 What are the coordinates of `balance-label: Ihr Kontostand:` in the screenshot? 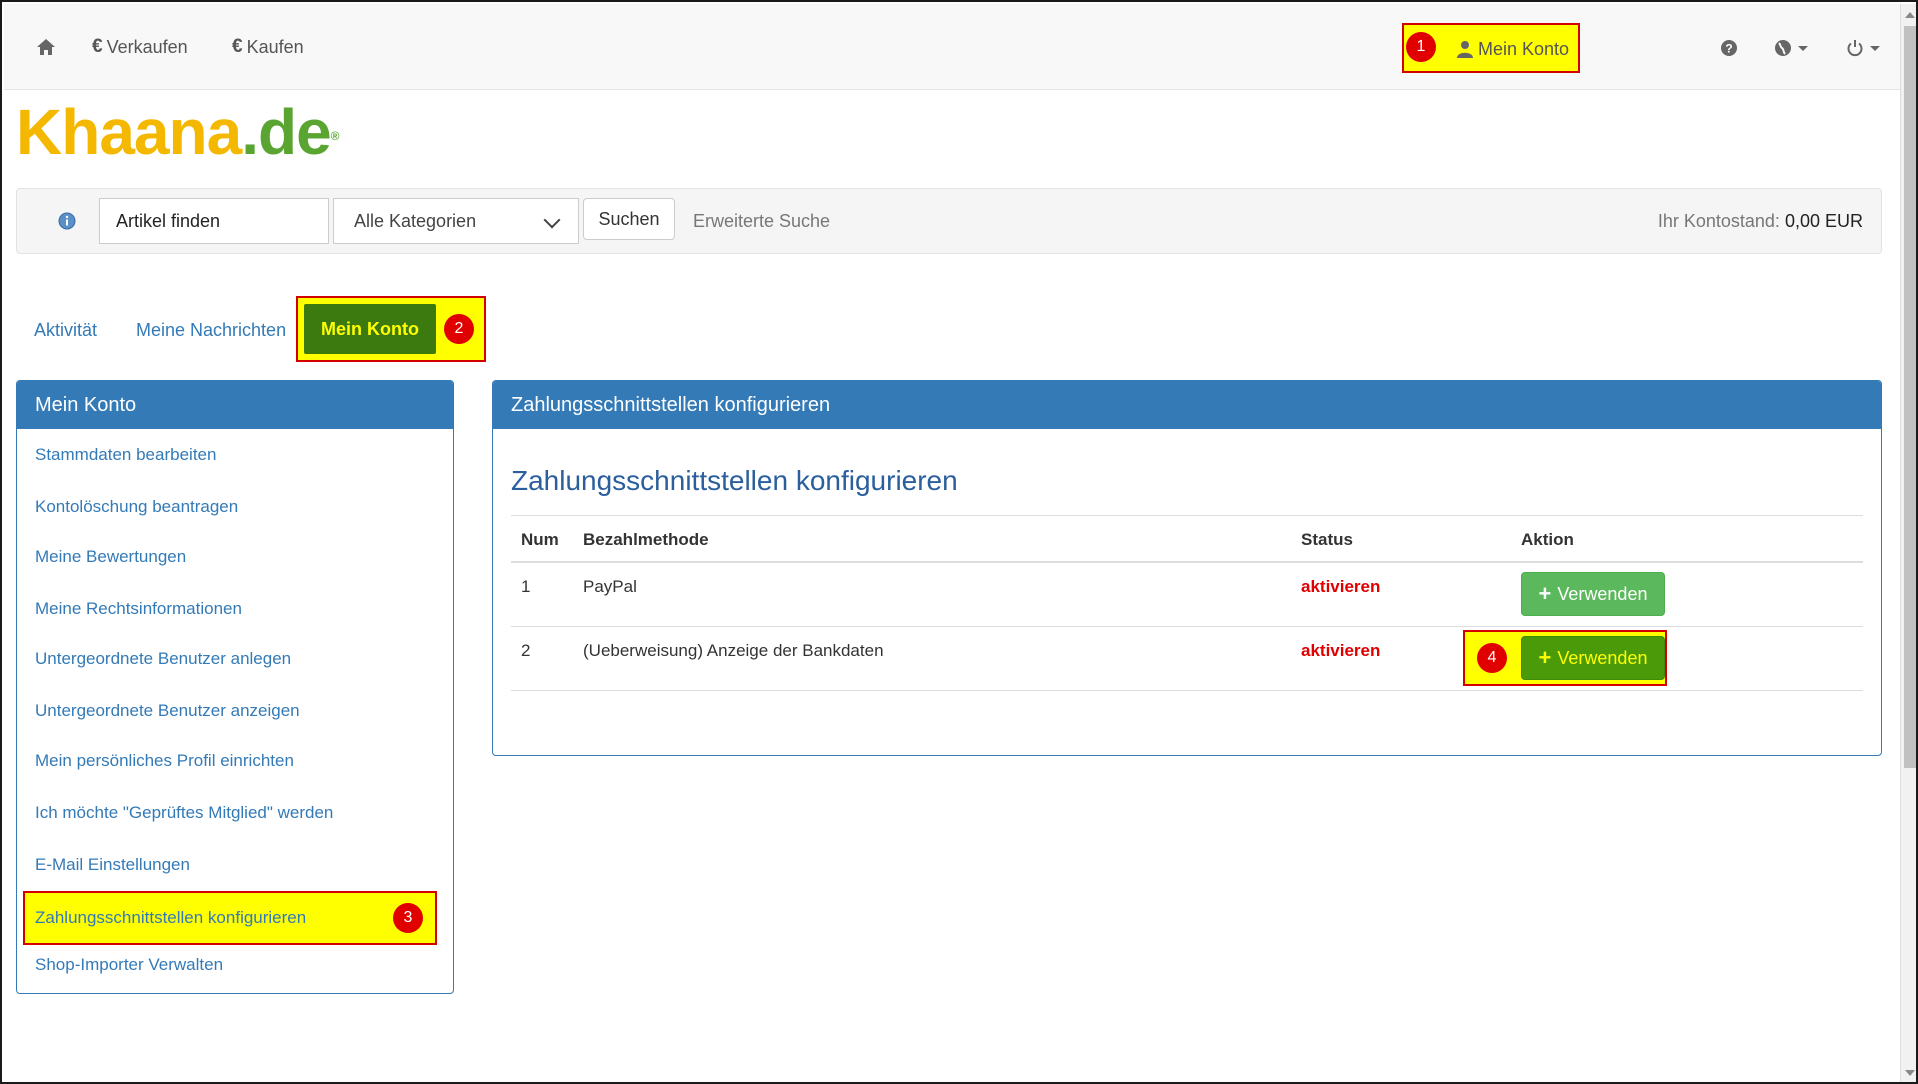 It's located at (1718, 221).